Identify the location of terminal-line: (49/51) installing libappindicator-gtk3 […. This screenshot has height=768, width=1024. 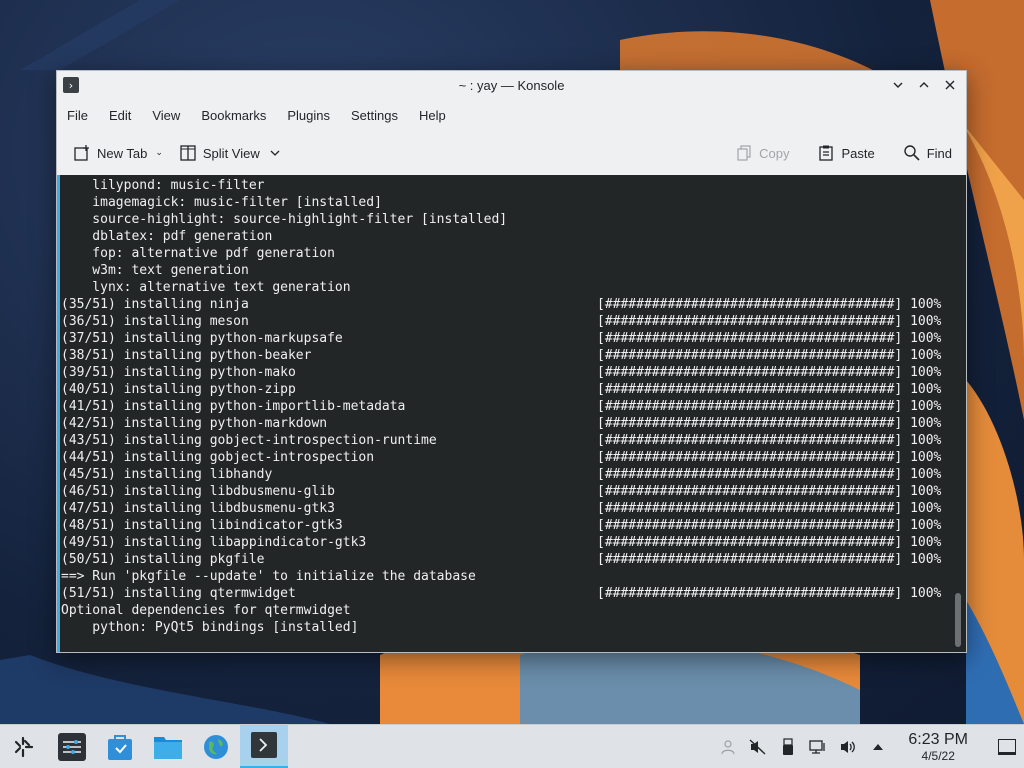
(504, 542).